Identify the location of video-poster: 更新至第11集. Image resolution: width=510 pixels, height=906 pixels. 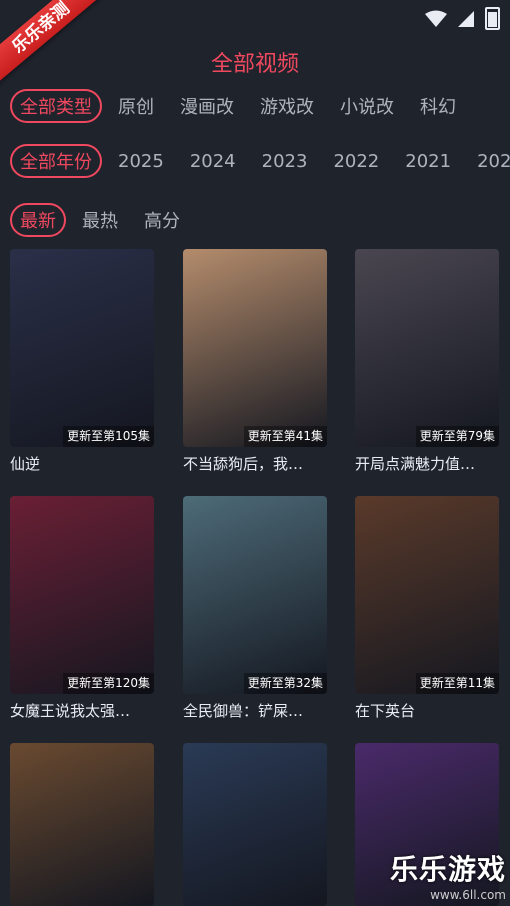
(427, 595).